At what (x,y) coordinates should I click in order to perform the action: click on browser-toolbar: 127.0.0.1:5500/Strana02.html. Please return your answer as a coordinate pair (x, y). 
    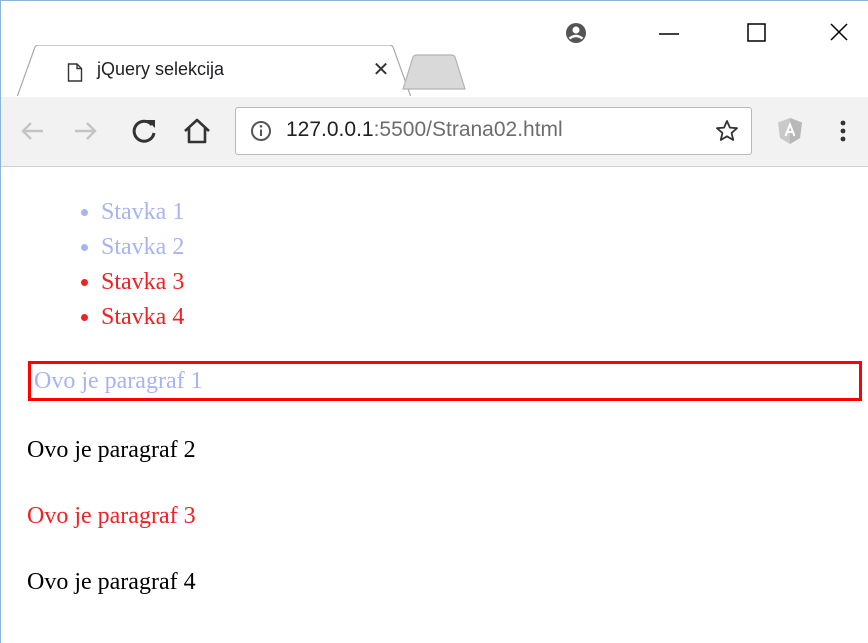
    Looking at the image, I should click on (434, 132).